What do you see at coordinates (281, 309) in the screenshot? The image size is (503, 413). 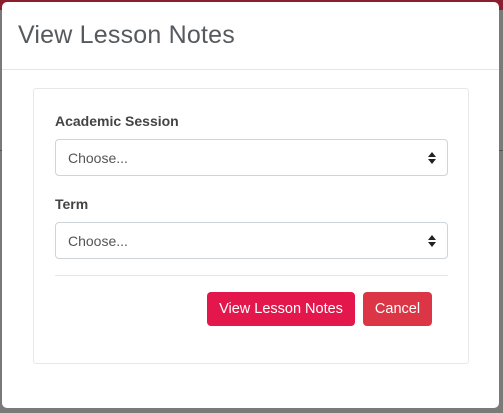 I see `view-lesson-notes-button: View Lesson Notes` at bounding box center [281, 309].